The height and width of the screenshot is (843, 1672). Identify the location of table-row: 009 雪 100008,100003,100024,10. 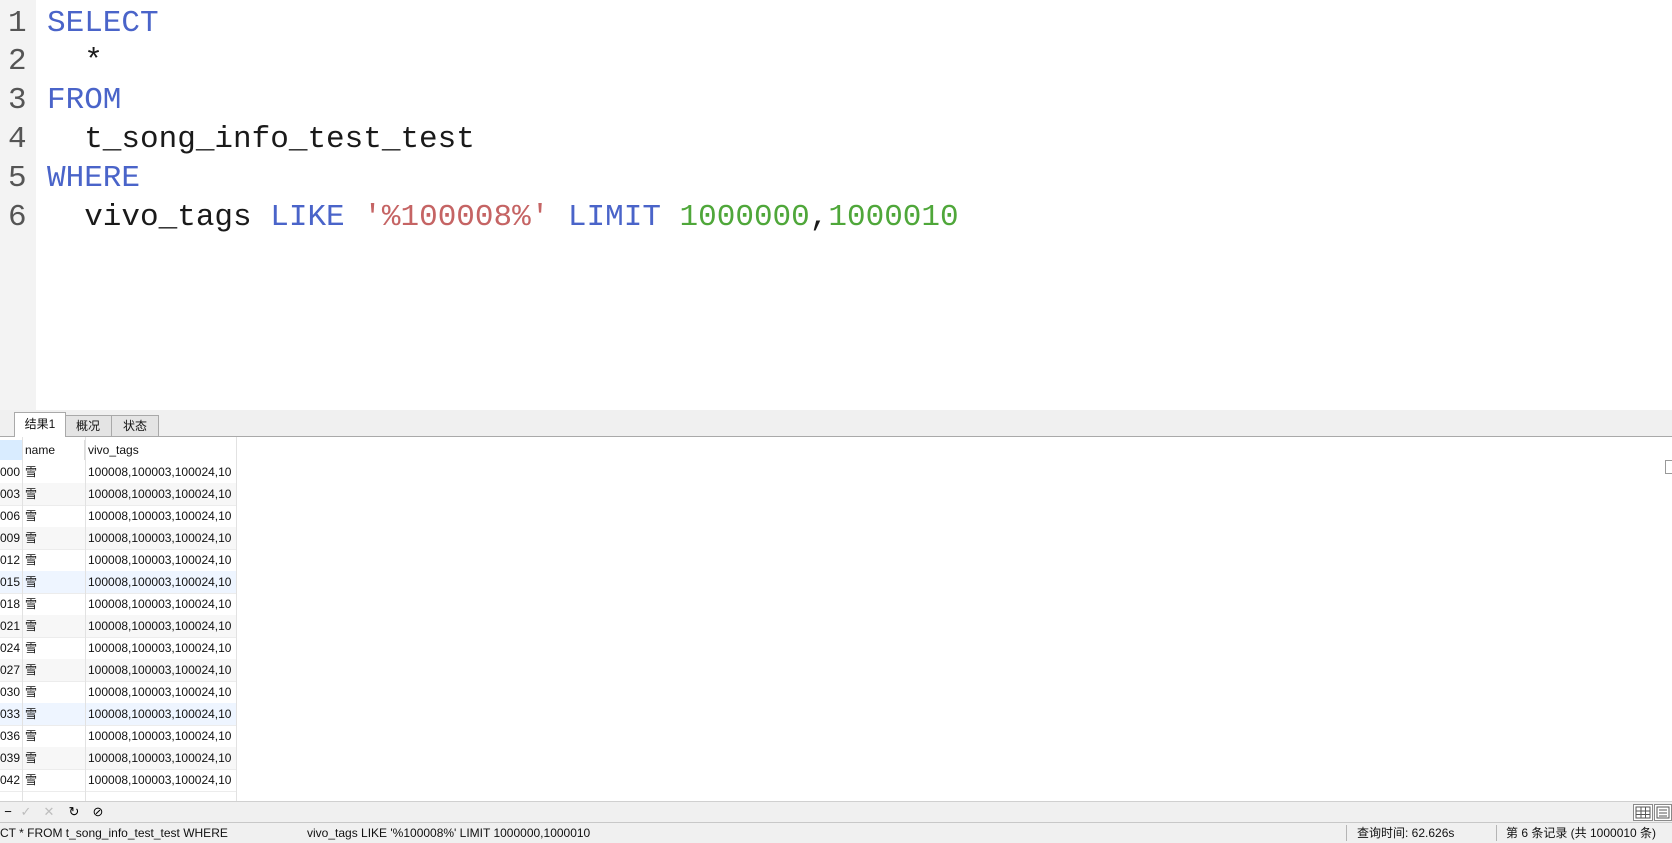
(118, 538).